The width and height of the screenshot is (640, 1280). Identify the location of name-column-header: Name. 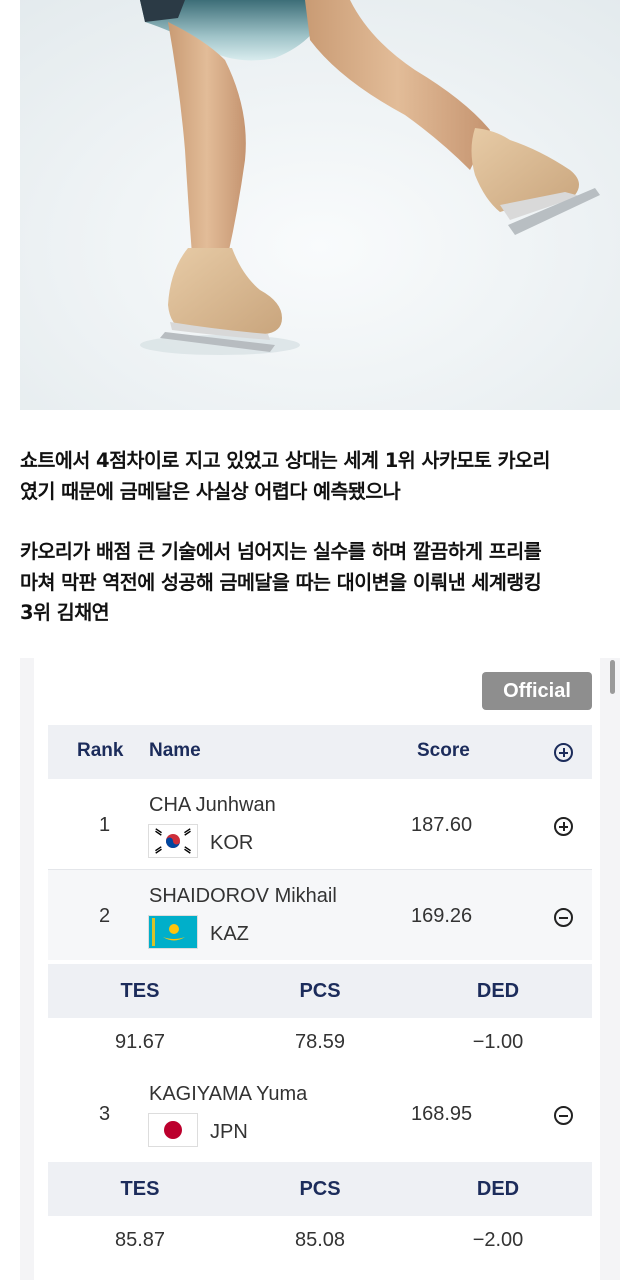
(175, 750).